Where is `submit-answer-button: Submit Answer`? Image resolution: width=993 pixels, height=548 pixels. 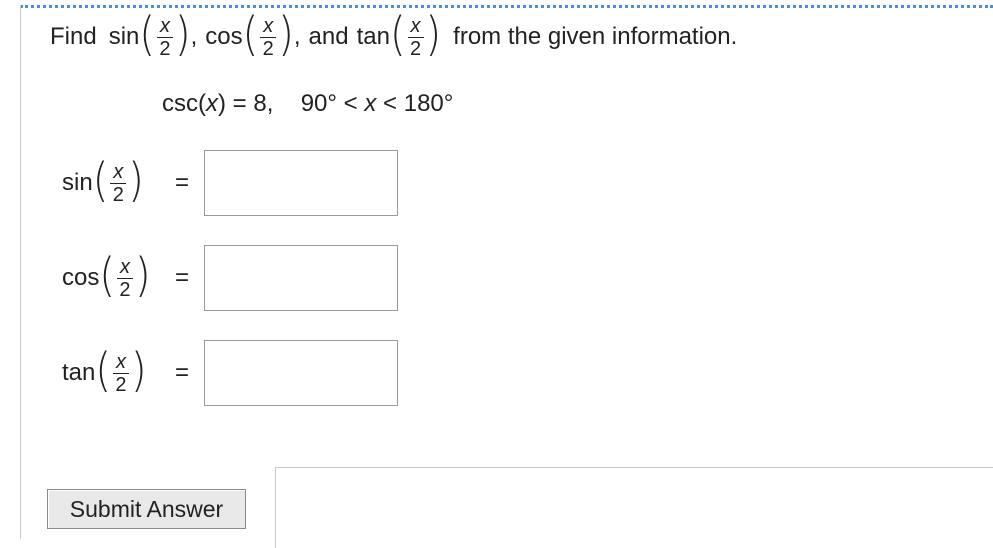 submit-answer-button: Submit Answer is located at coordinates (146, 509).